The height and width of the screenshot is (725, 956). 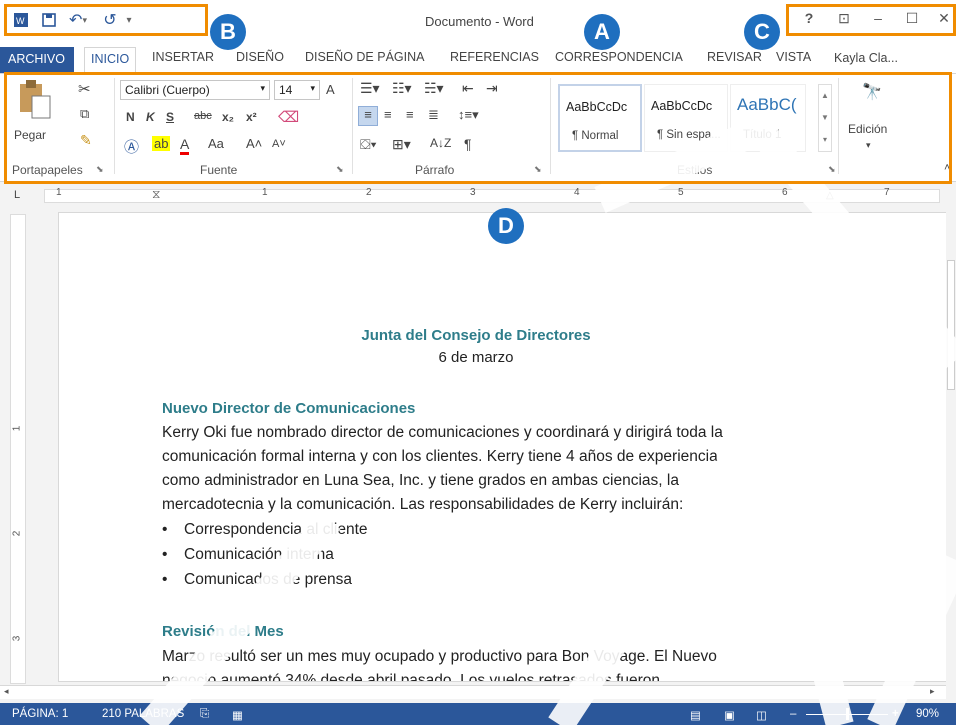 I want to click on tab-selector-icon: L, so click(x=17, y=195).